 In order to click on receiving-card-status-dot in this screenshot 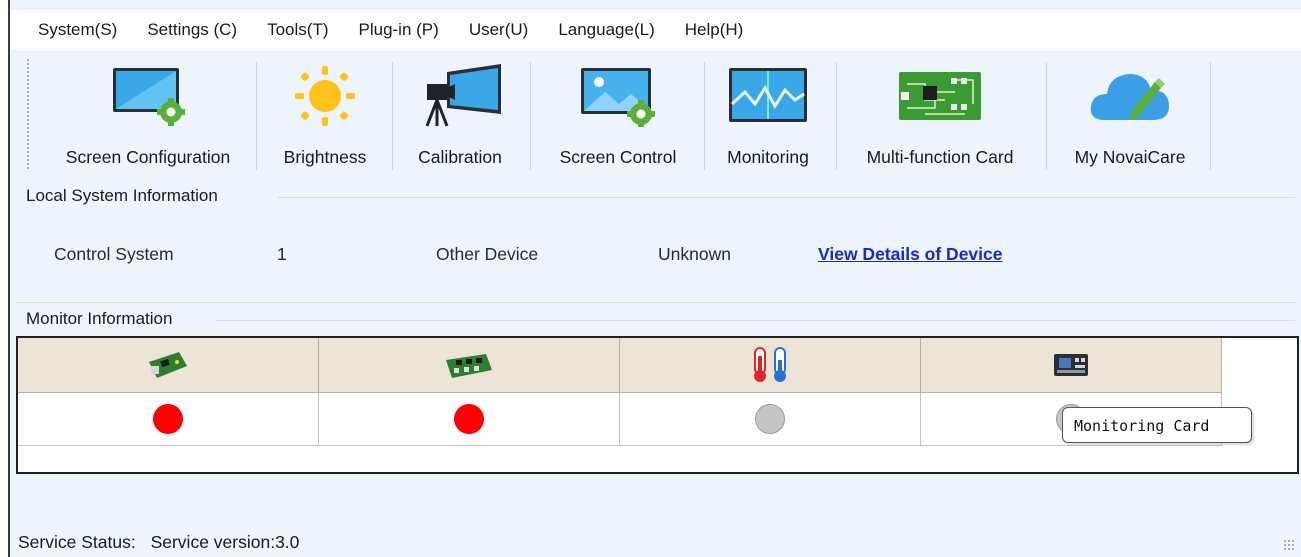, I will do `click(469, 419)`.